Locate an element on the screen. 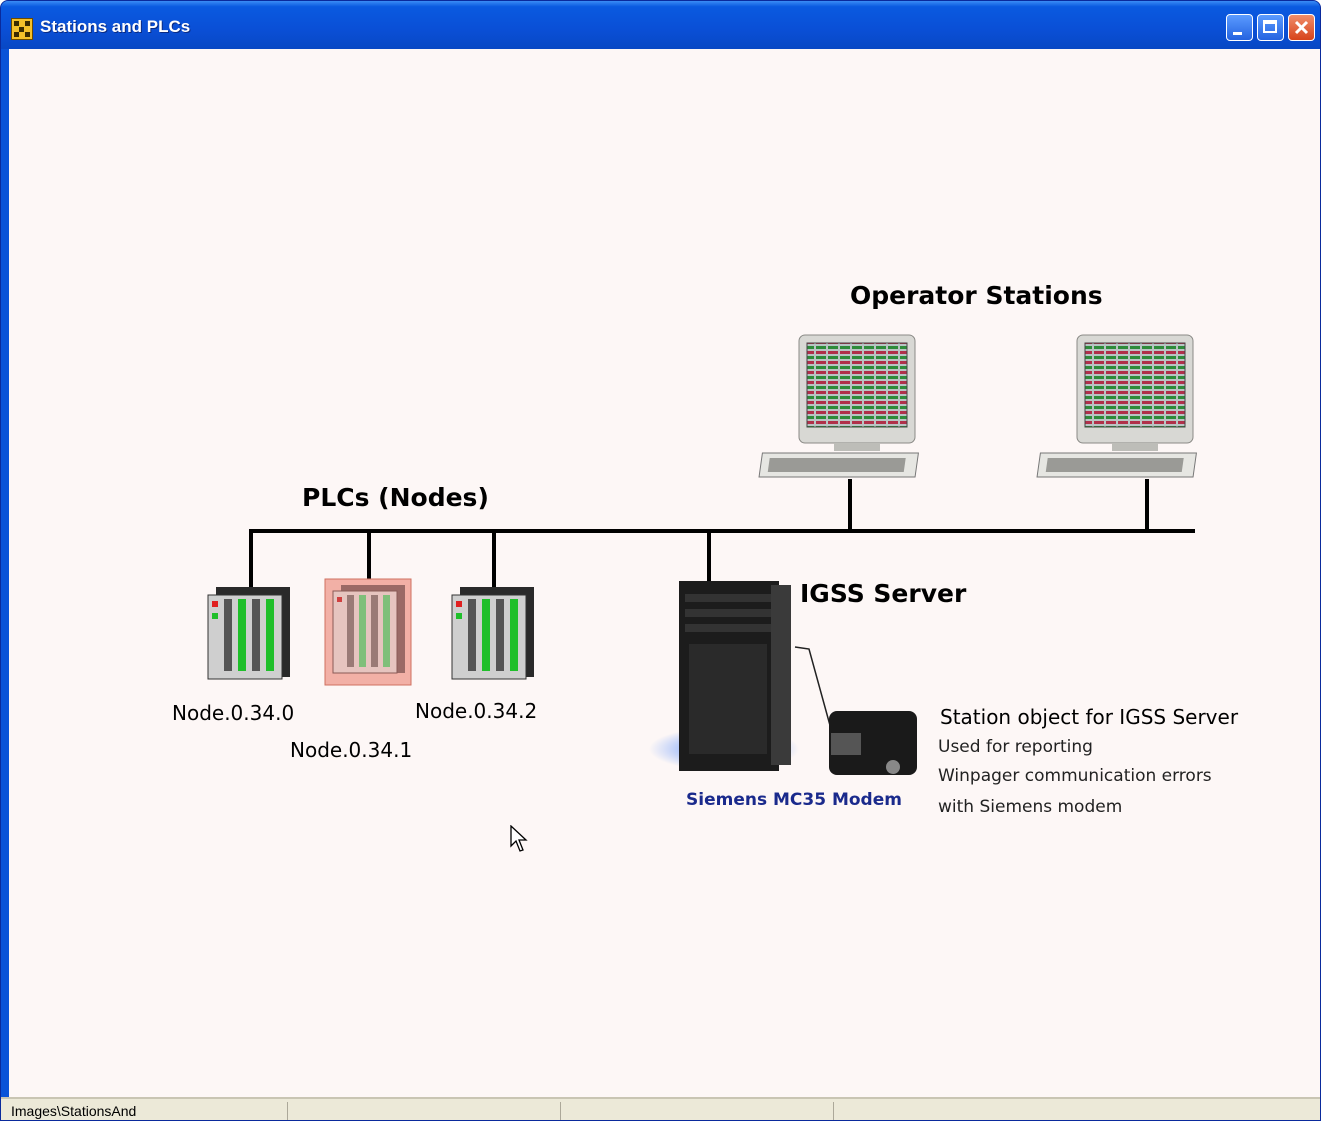  close-icon is located at coordinates (1301, 27).